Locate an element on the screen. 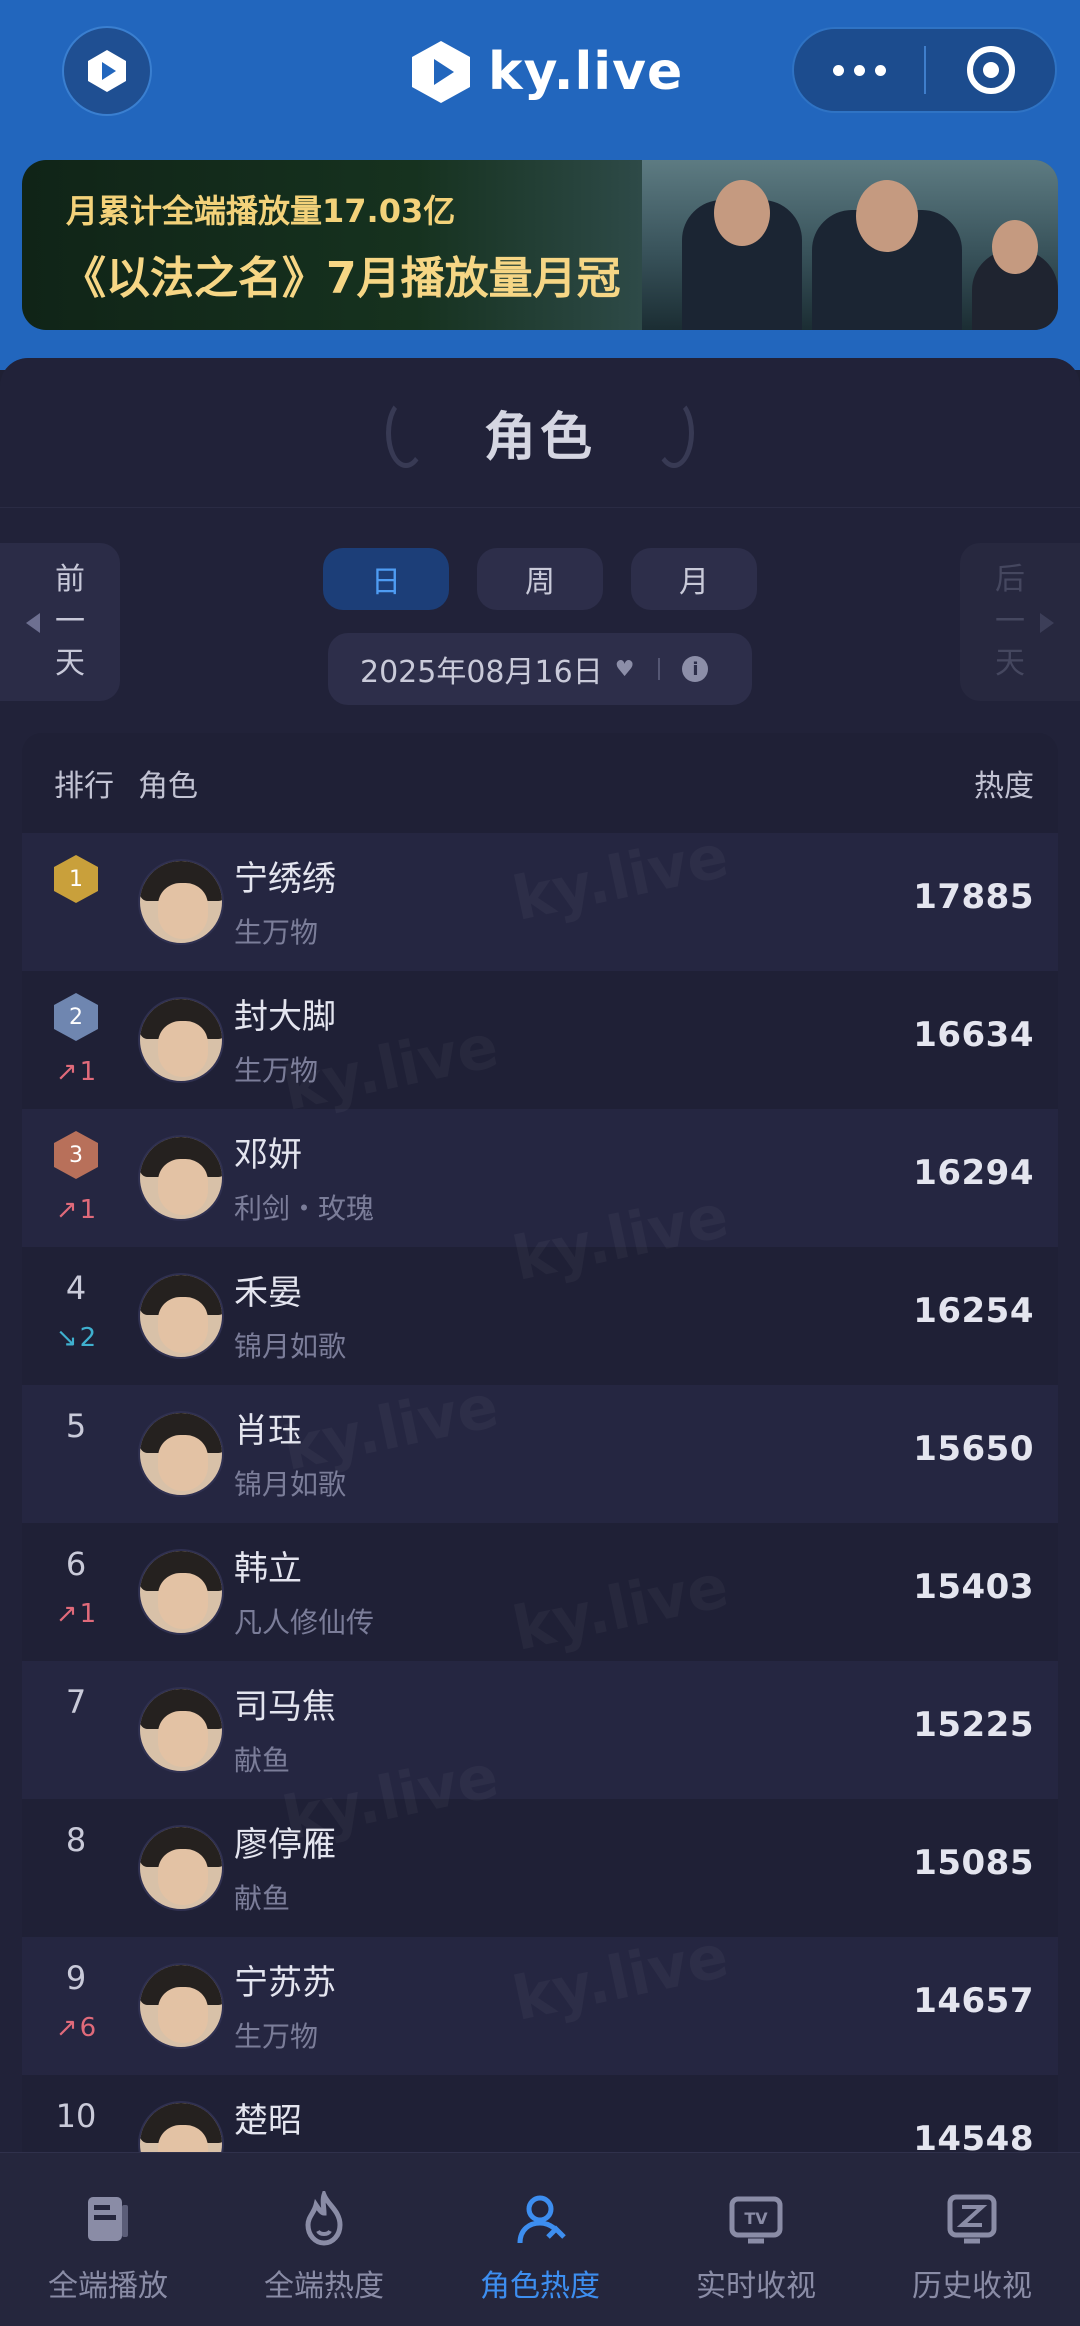 The width and height of the screenshot is (1080, 2326). rank-cell: 7 is located at coordinates (76, 1702).